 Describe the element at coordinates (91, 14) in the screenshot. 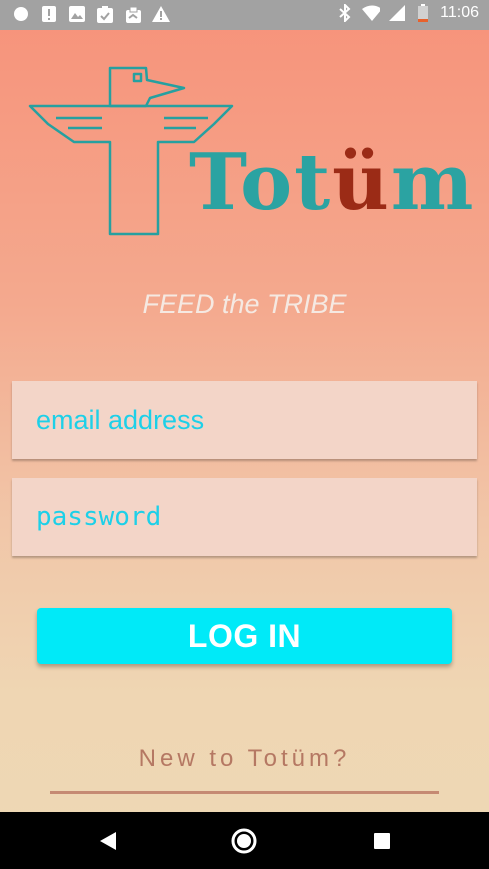

I see `status-left-icons` at that location.